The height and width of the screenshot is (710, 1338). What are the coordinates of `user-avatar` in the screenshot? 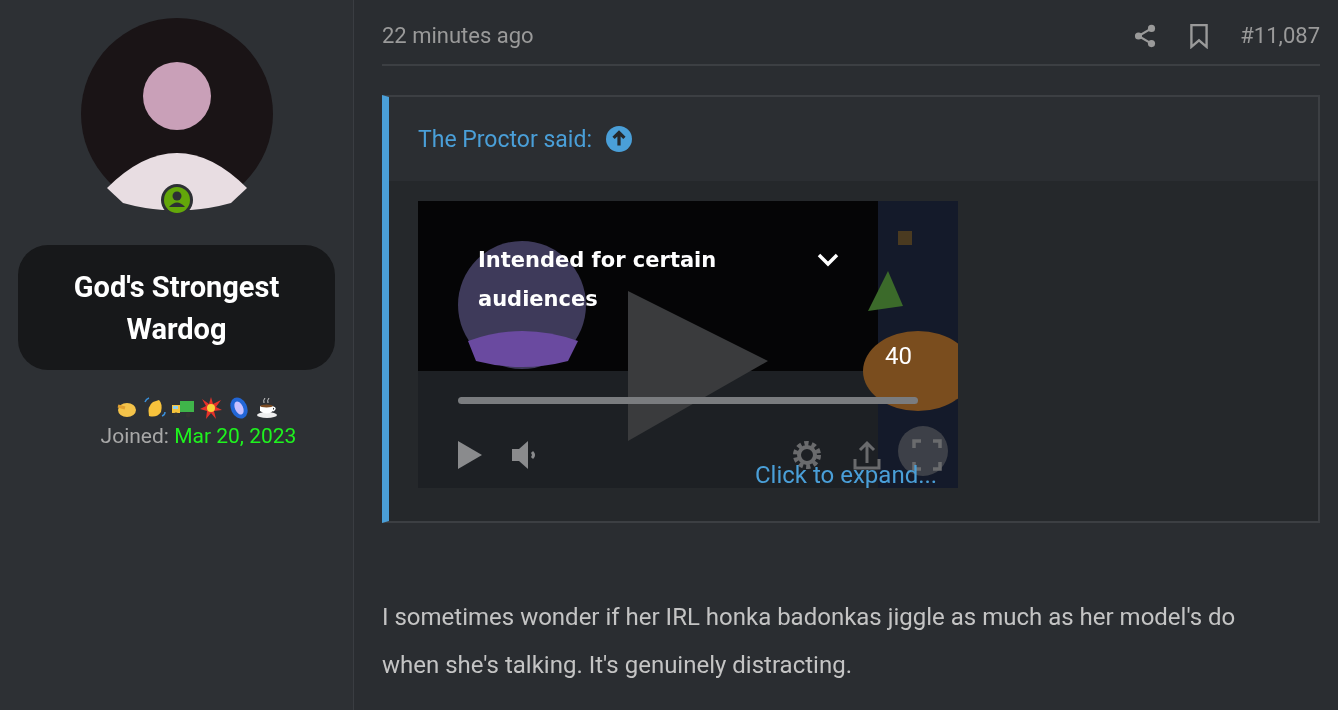 It's located at (176, 114).